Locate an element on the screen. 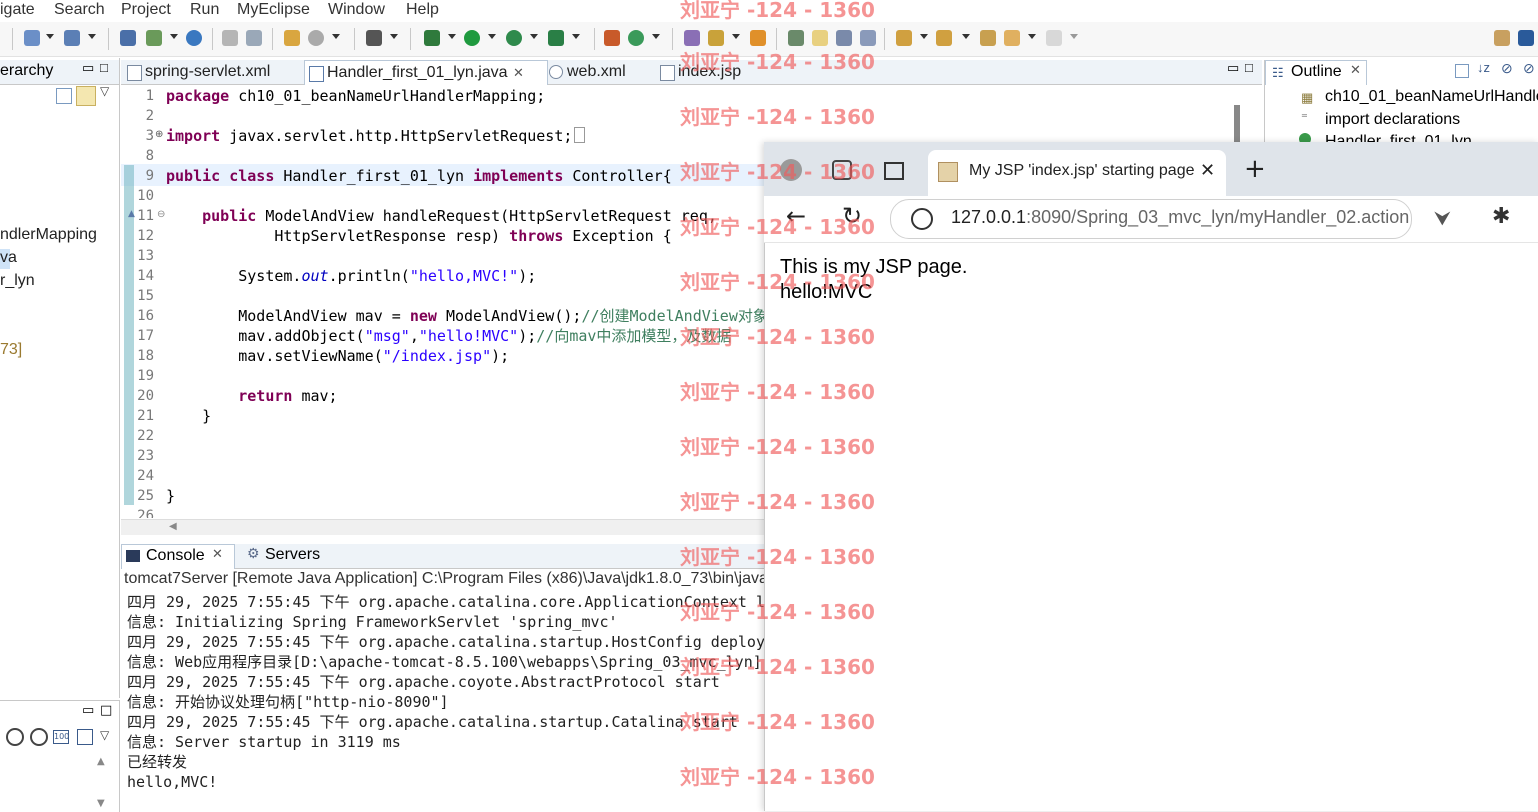  scroll-up-icon: ▲ is located at coordinates (101, 761).